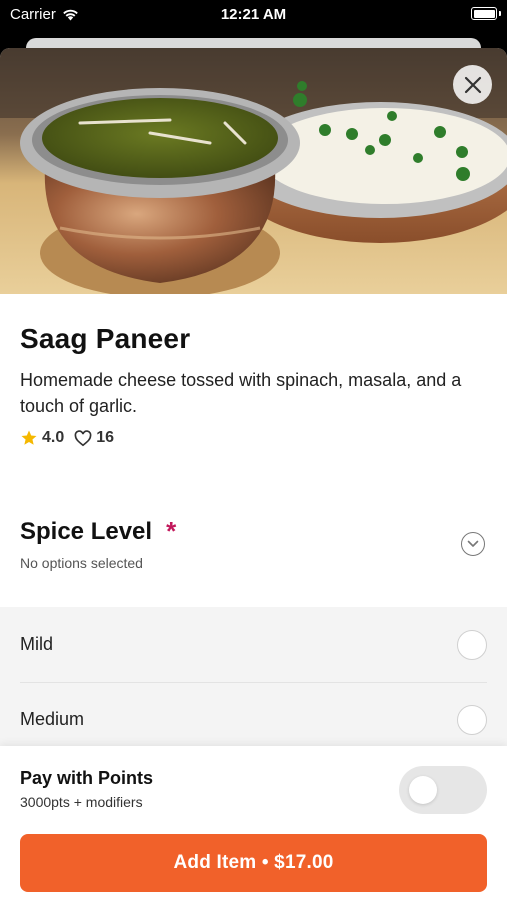  I want to click on status-time: 12:21 AM, so click(253, 14).